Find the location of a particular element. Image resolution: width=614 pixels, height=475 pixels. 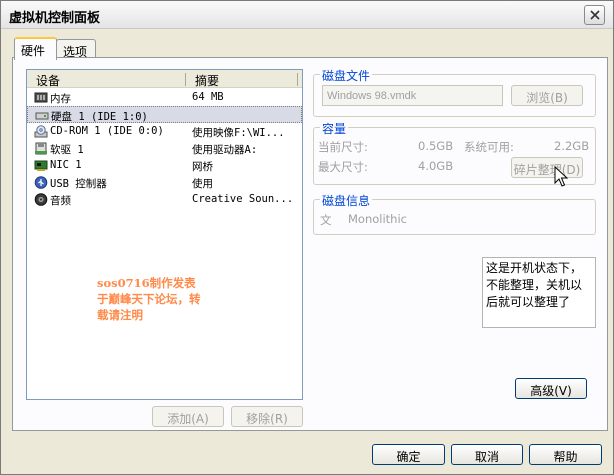

window-title: 虚拟机控制面板 is located at coordinates (55, 18).